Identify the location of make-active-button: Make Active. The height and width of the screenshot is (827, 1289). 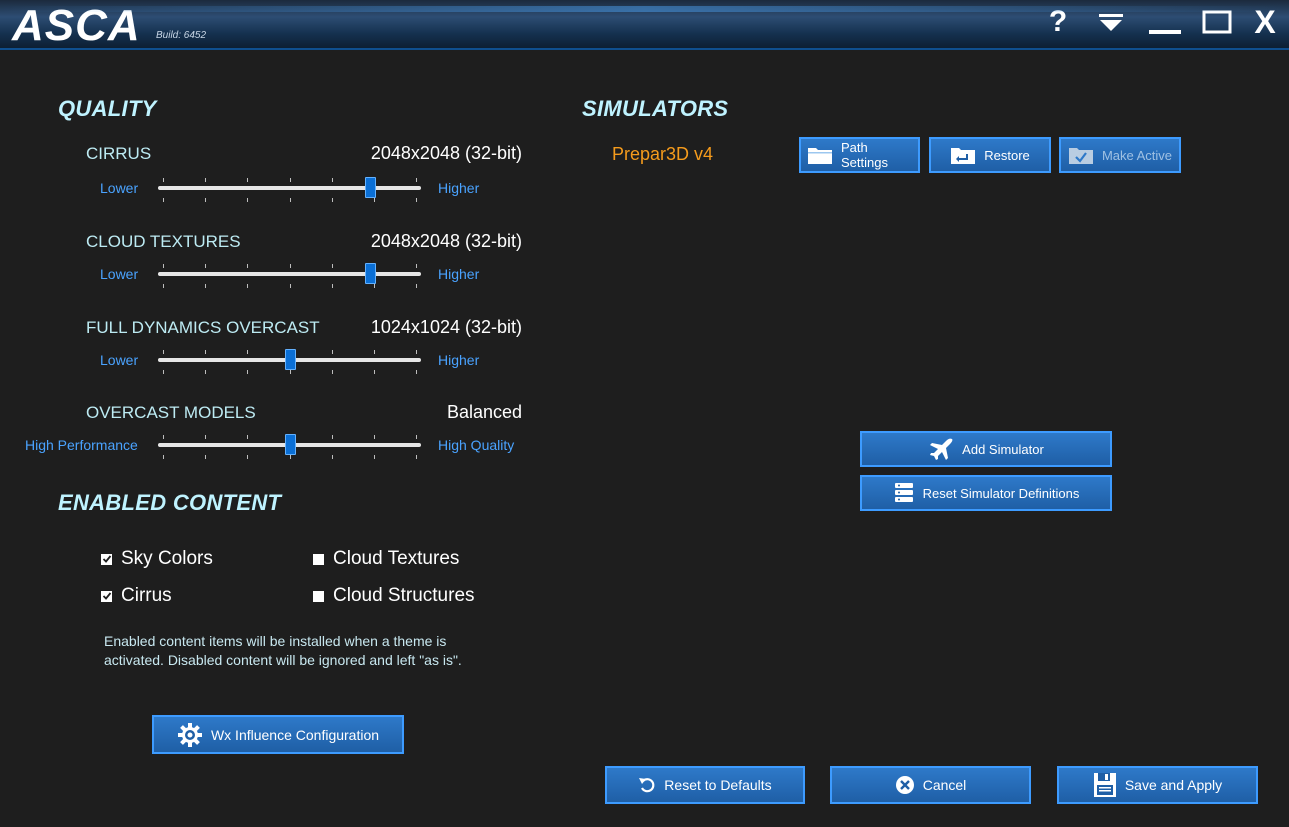
(1120, 155).